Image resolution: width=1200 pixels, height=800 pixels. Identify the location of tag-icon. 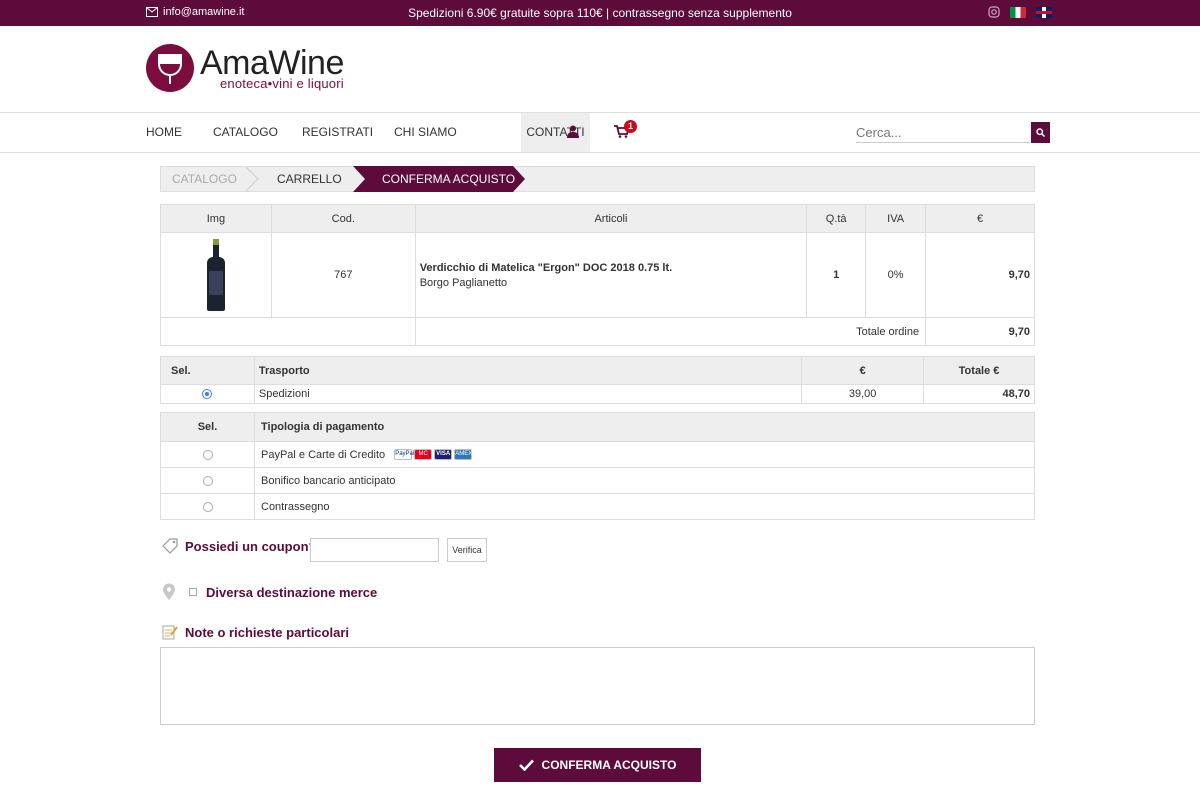
(170, 546).